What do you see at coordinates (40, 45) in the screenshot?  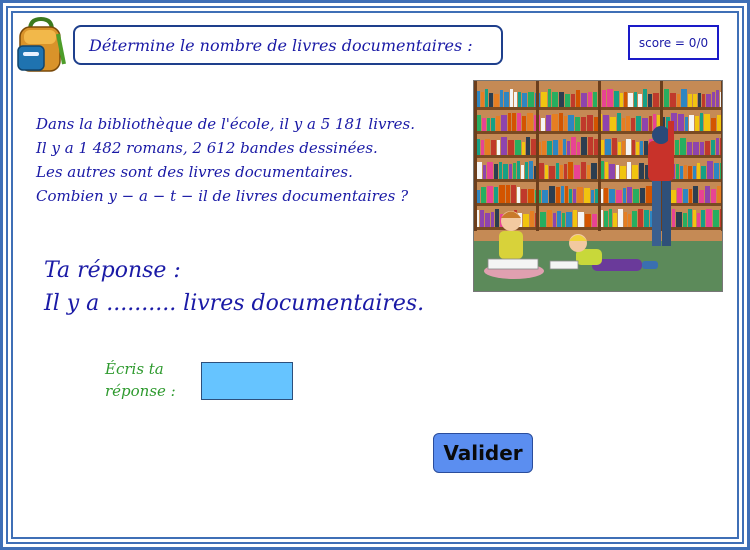 I see `backpack-icon` at bounding box center [40, 45].